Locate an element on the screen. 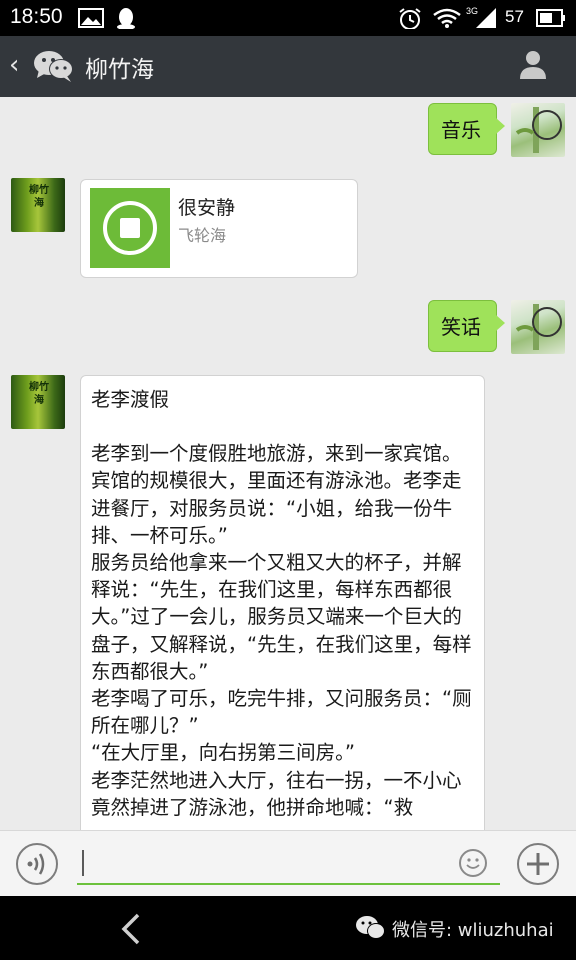 The width and height of the screenshot is (576, 960). nav-back-button is located at coordinates (131, 929).